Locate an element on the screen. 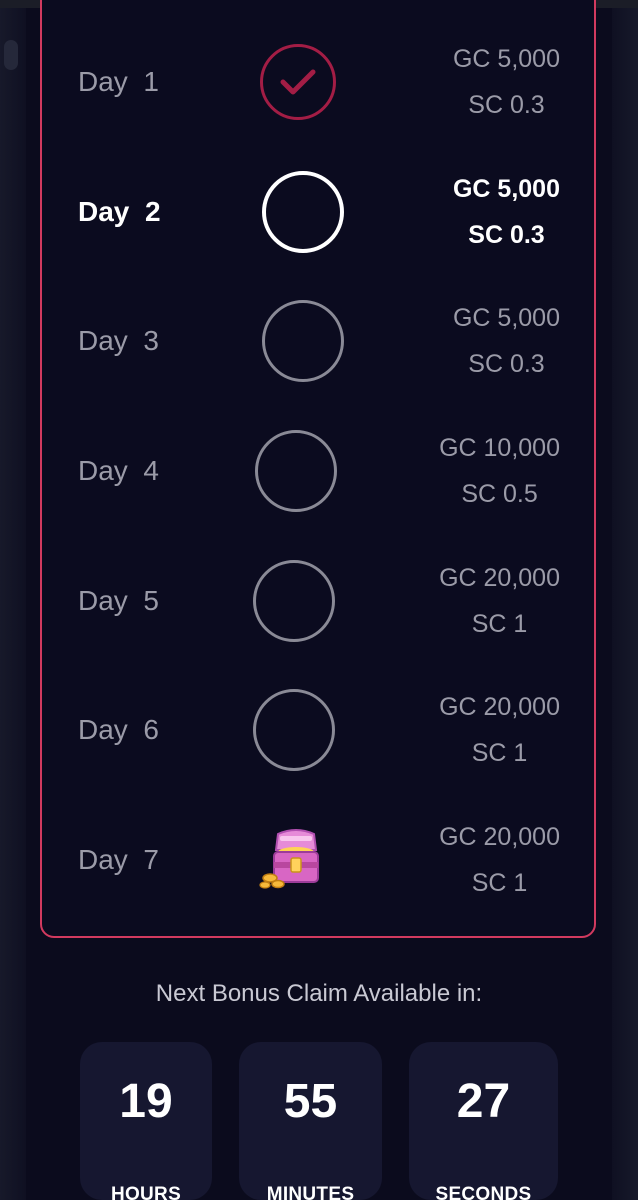 The width and height of the screenshot is (638, 1200). day-row-3: Day 3 GC 5,000 SC 0.3 is located at coordinates (318, 341).